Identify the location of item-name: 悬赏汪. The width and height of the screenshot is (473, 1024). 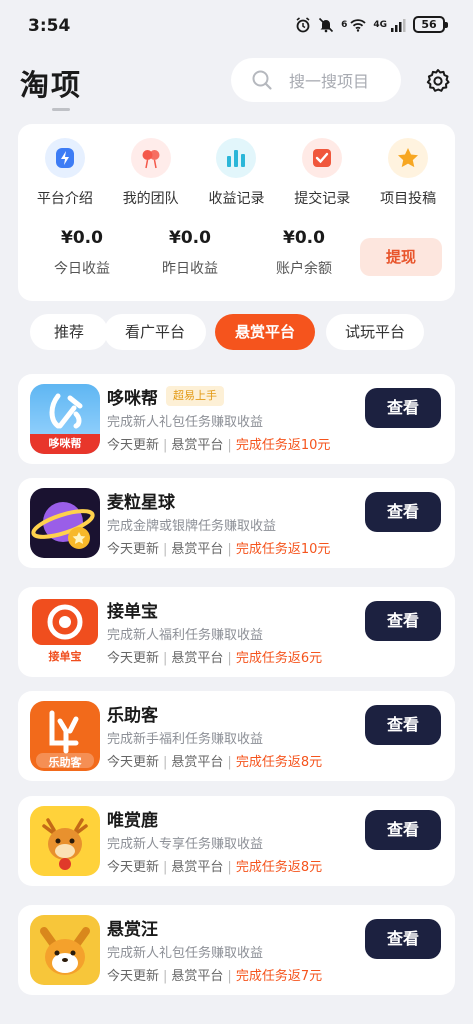
(132, 930).